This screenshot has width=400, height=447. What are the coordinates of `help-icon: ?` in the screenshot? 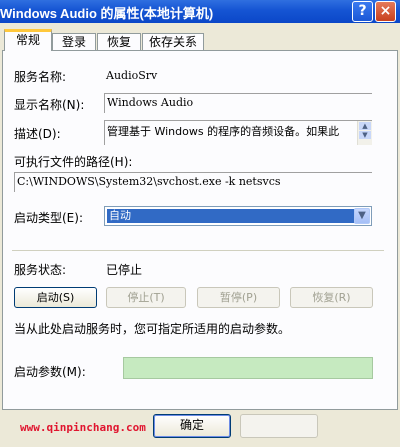 It's located at (362, 11).